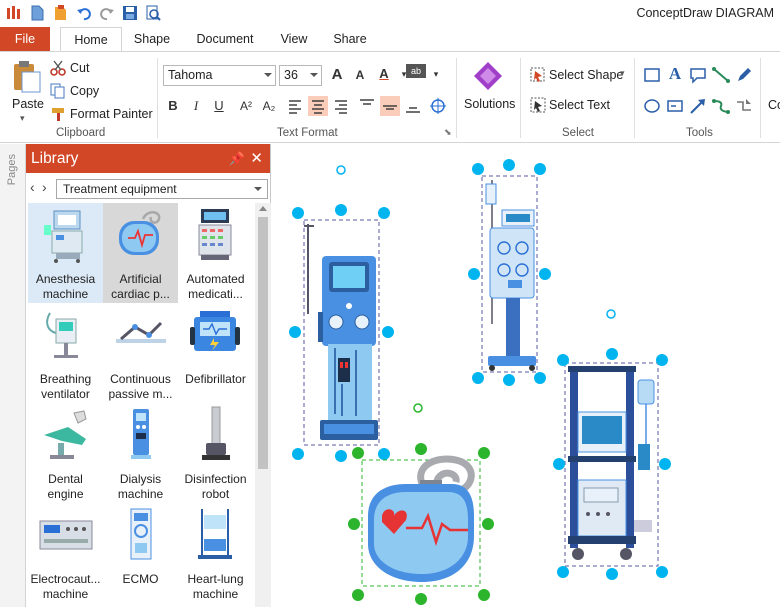  What do you see at coordinates (111, 114) in the screenshot?
I see `format-painter-button: Format Painter` at bounding box center [111, 114].